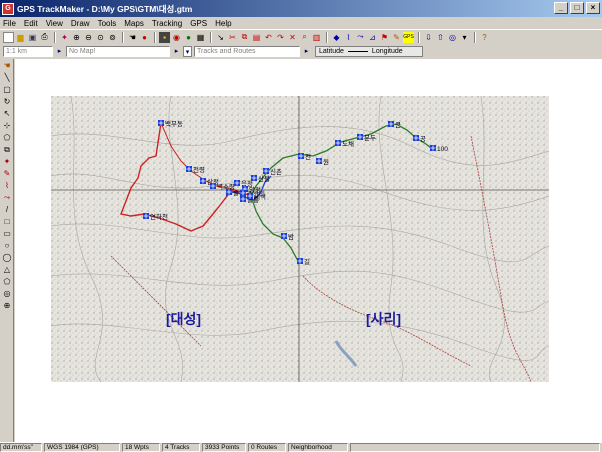 The height and width of the screenshot is (452, 602). What do you see at coordinates (144, 37) in the screenshot?
I see `refresh-icon: ●` at bounding box center [144, 37].